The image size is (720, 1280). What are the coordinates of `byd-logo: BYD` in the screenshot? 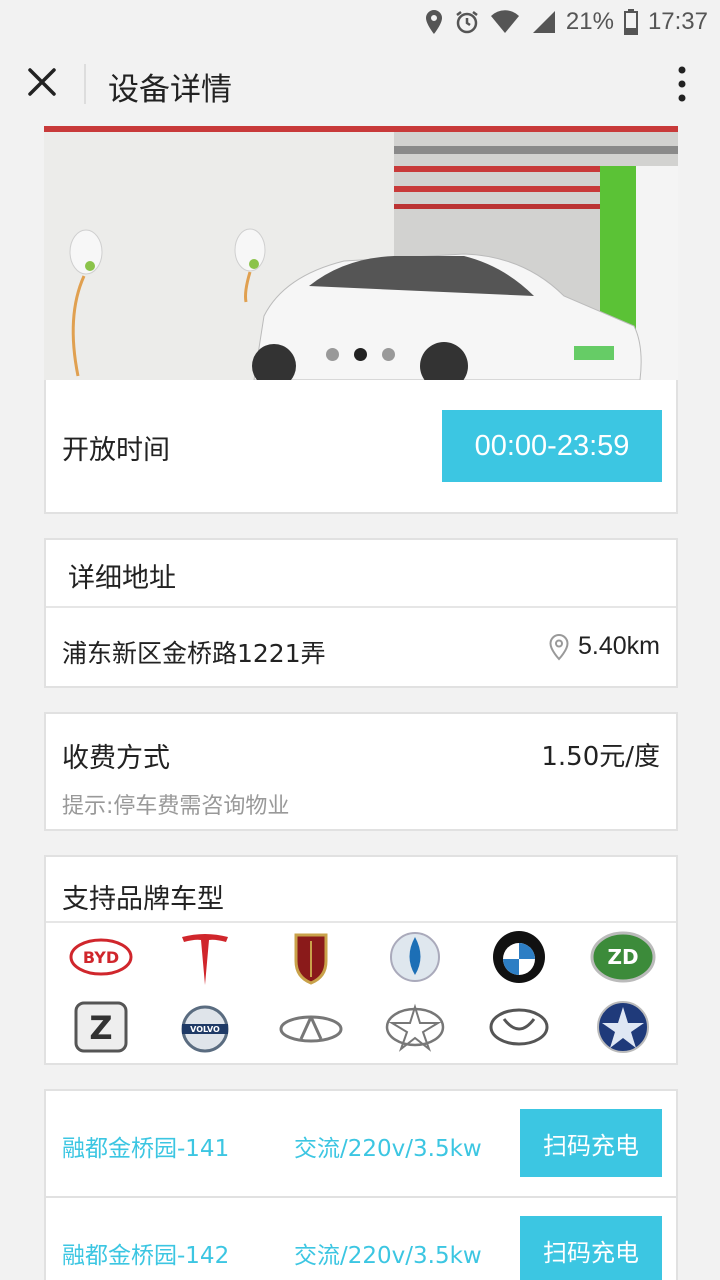 It's located at (101, 957).